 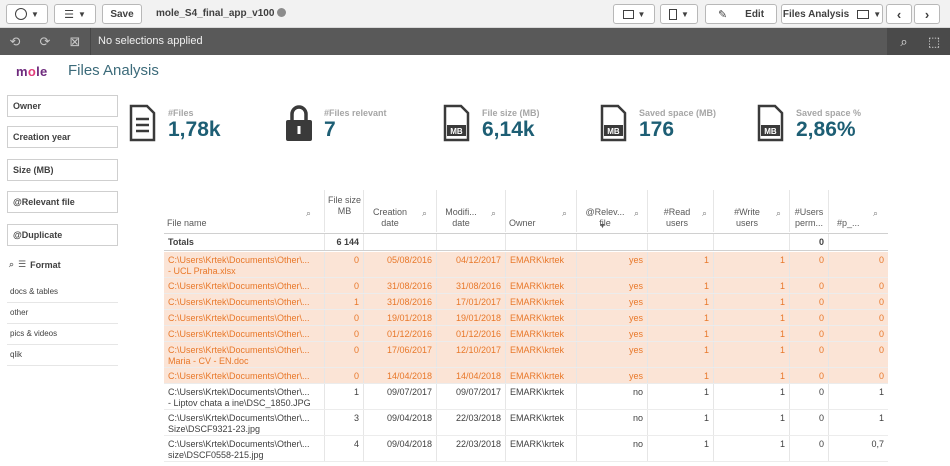 I want to click on table-cell-created: 05/08/2016, so click(x=399, y=264).